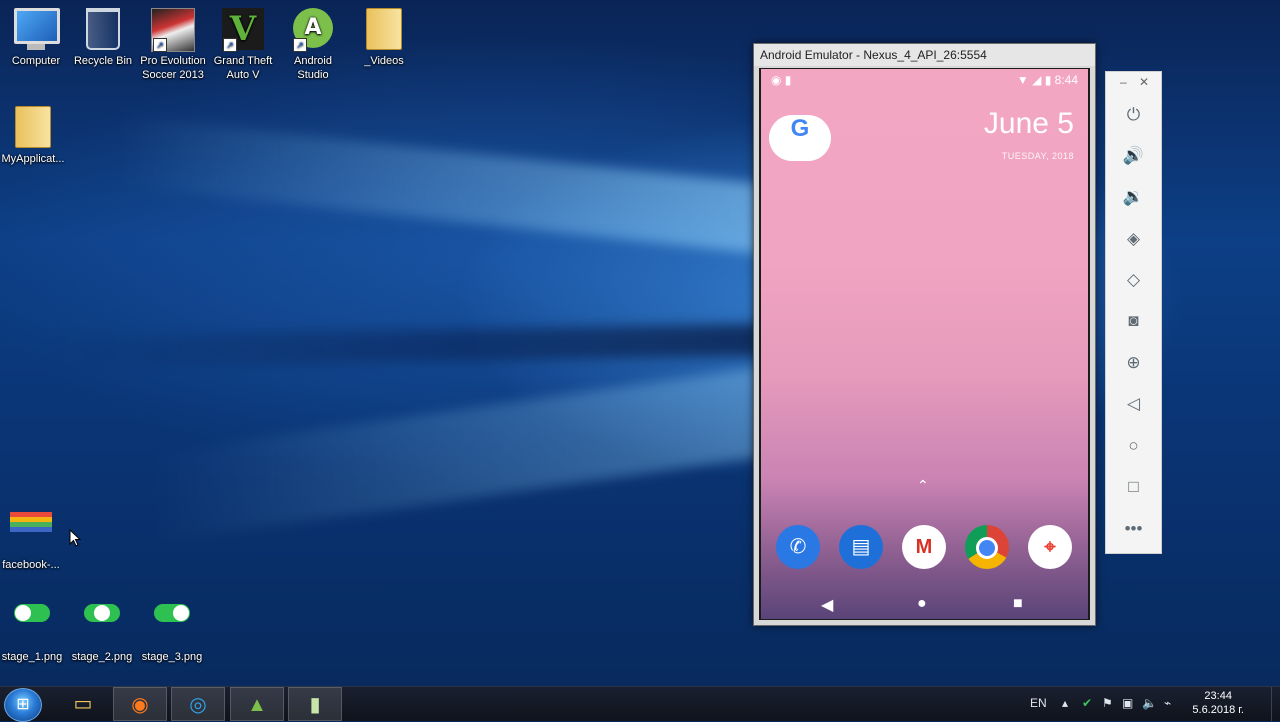 This screenshot has width=1280, height=722. I want to click on desktop-icon-stage-2: stage_2.png, so click(102, 628).